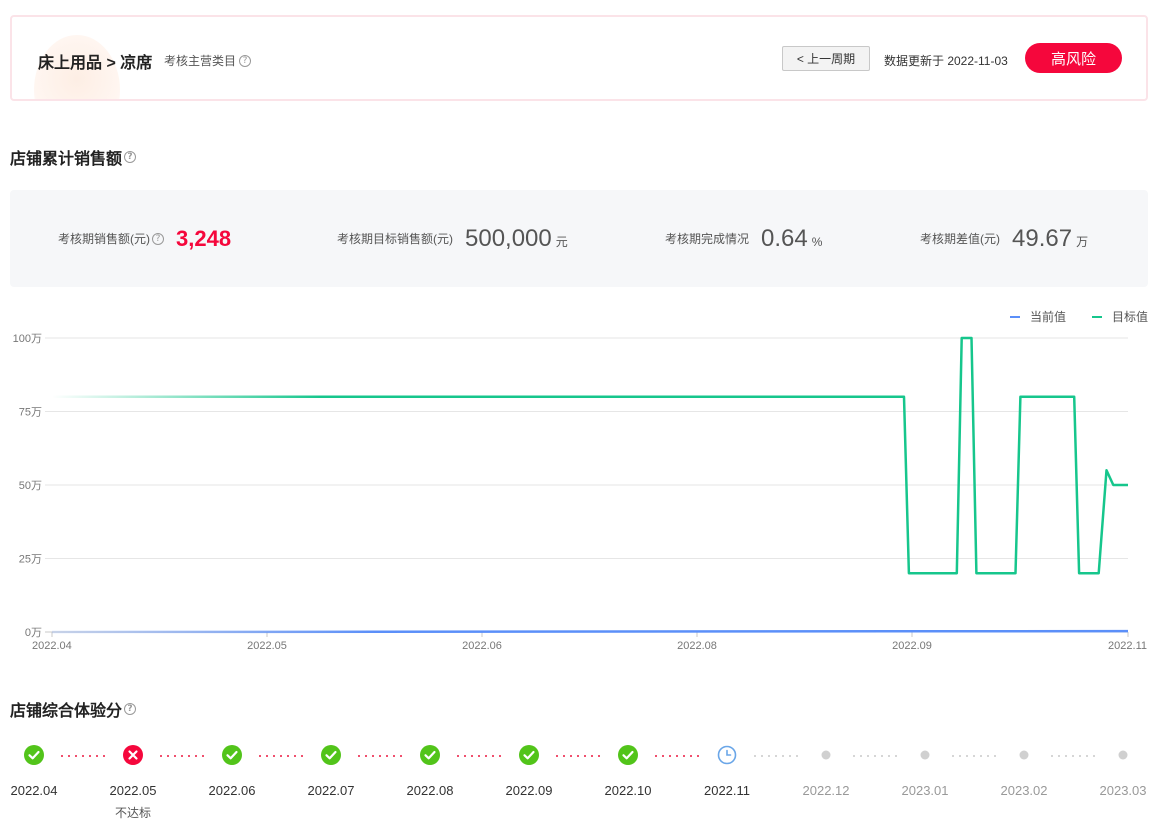  What do you see at coordinates (27, 339) in the screenshot?
I see `y-tick-label: 100万` at bounding box center [27, 339].